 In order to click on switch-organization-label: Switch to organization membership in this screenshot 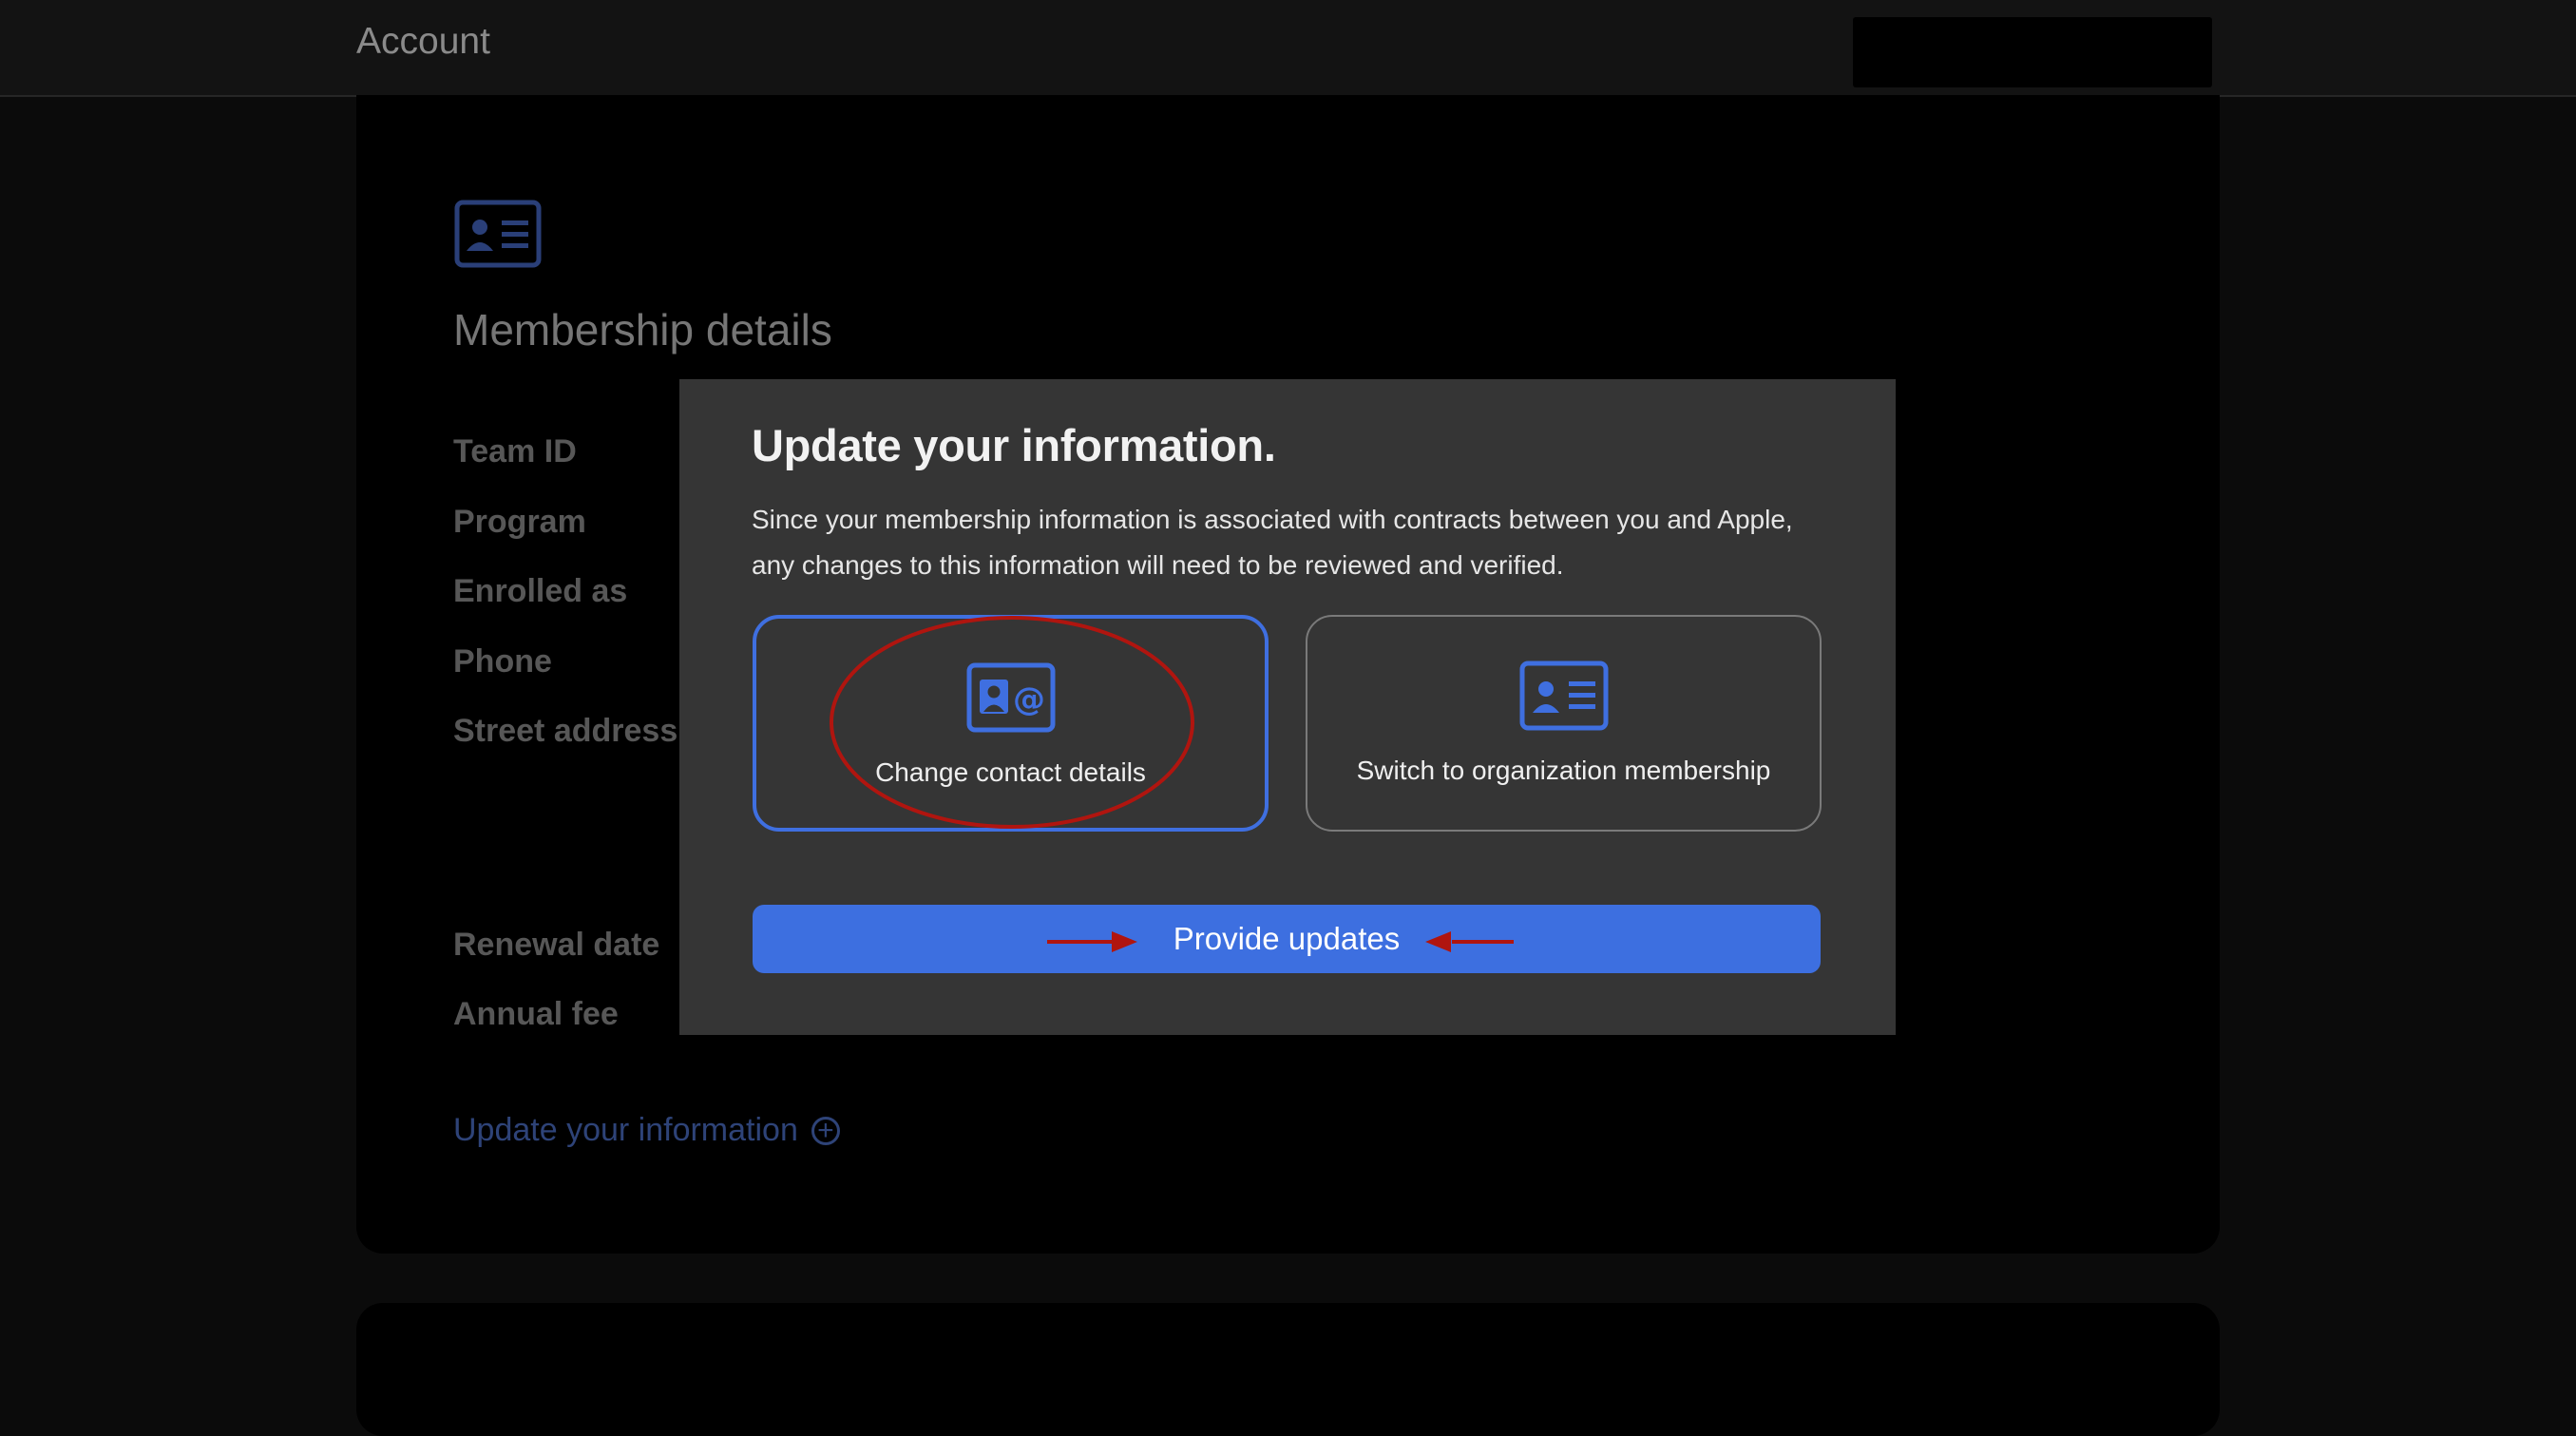, I will do `click(1563, 771)`.